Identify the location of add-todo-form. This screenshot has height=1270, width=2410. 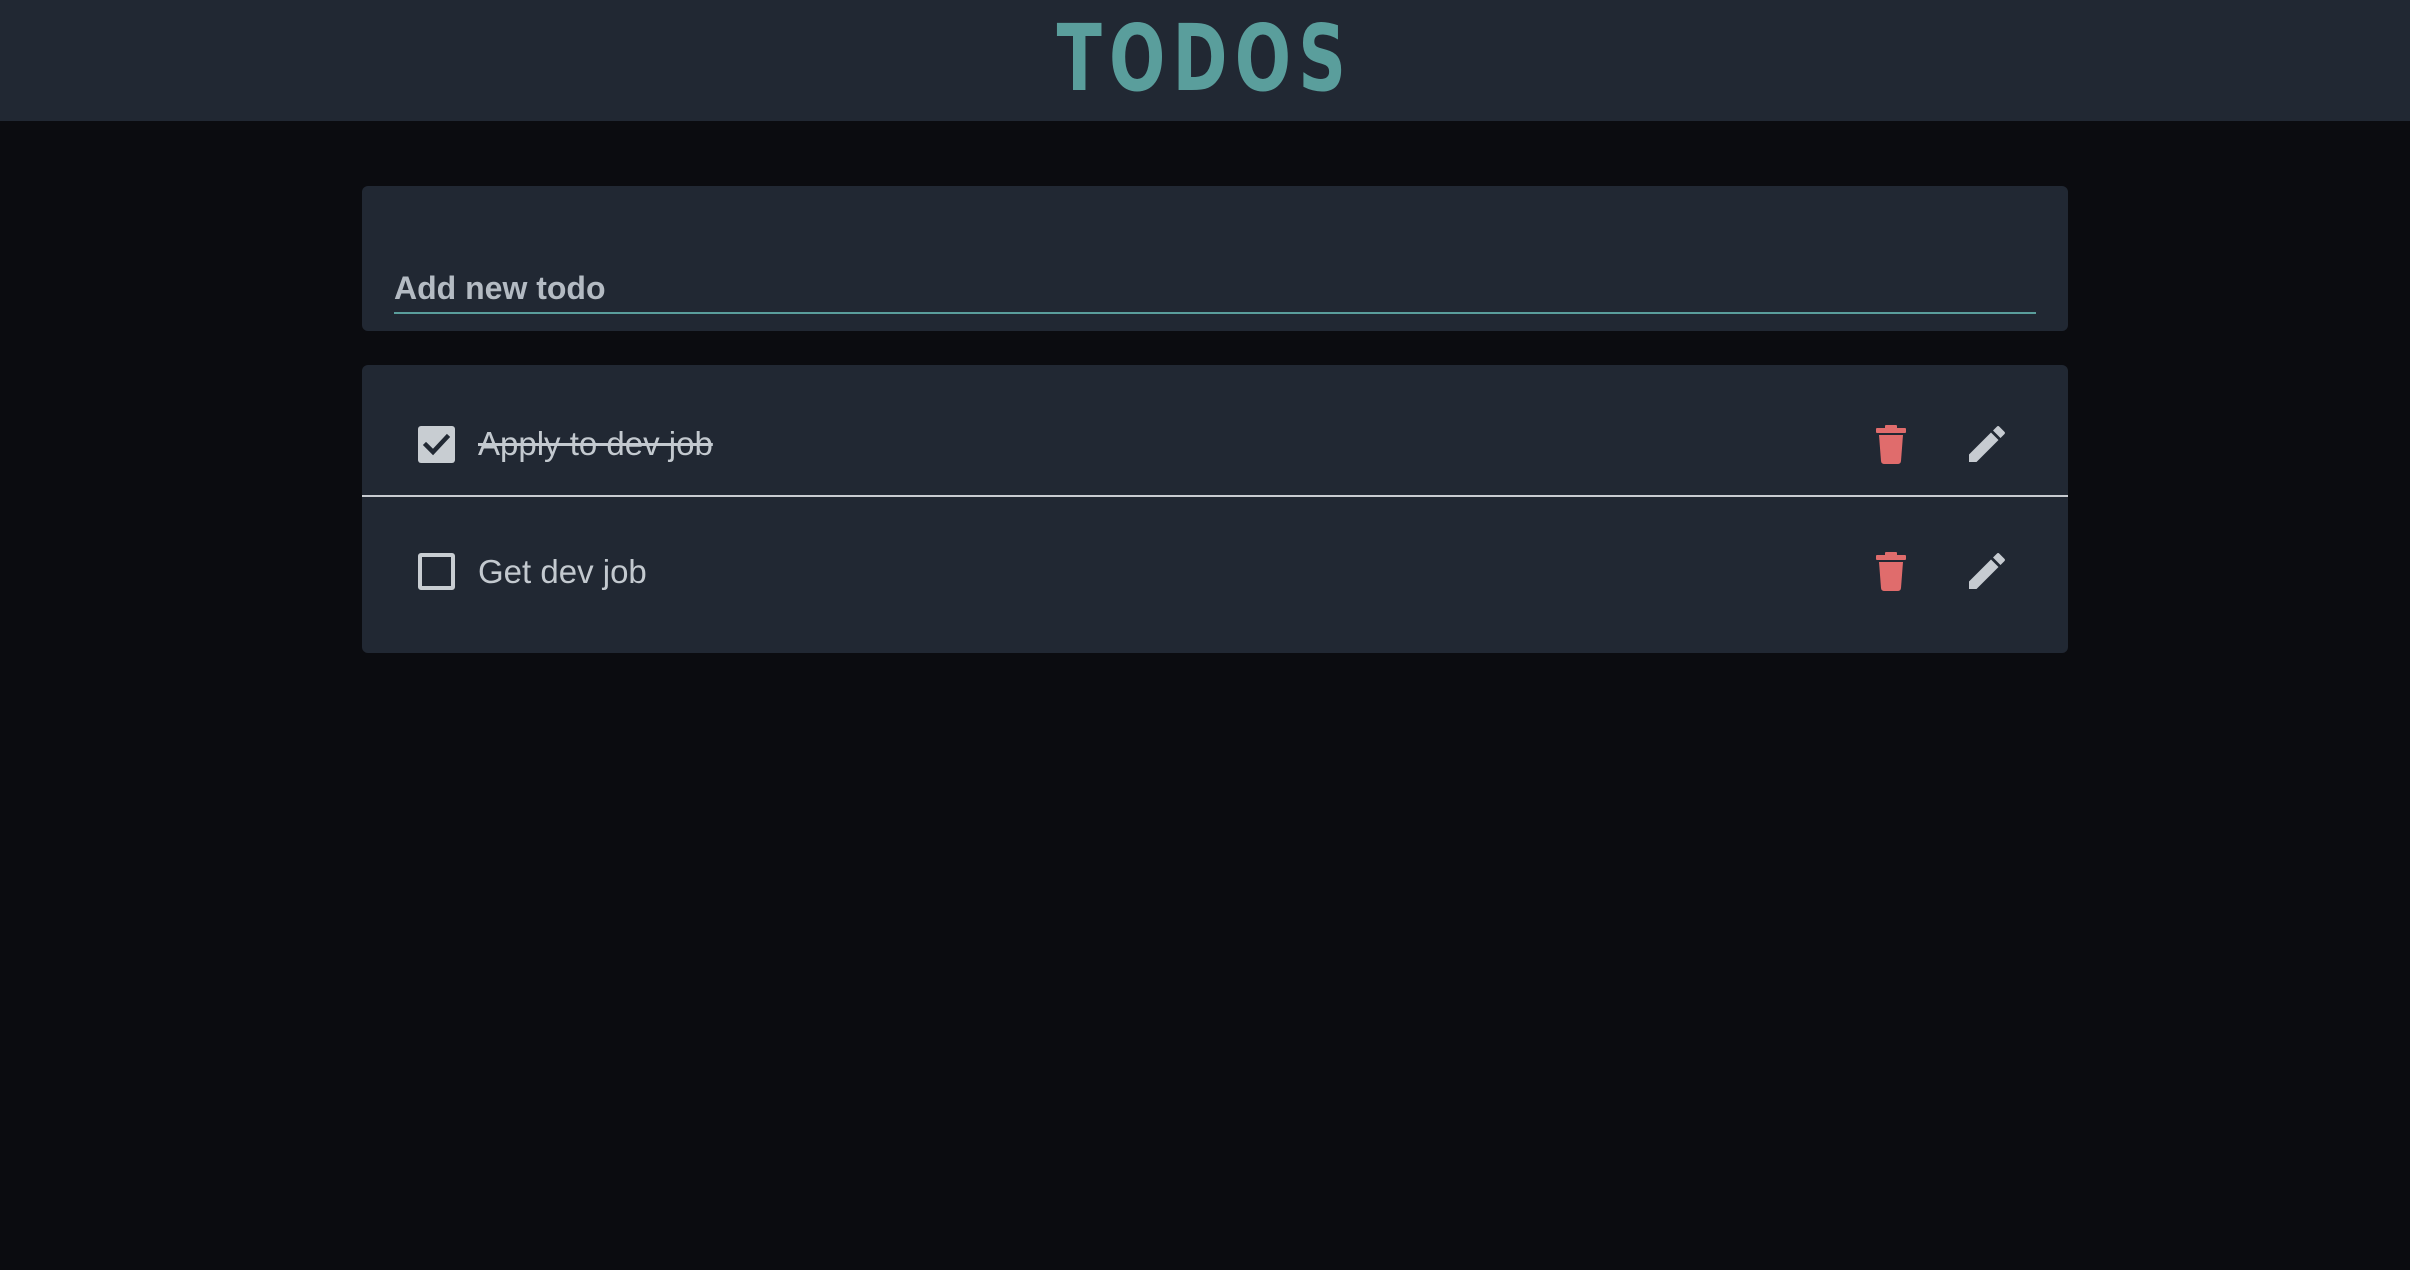
(1215, 258).